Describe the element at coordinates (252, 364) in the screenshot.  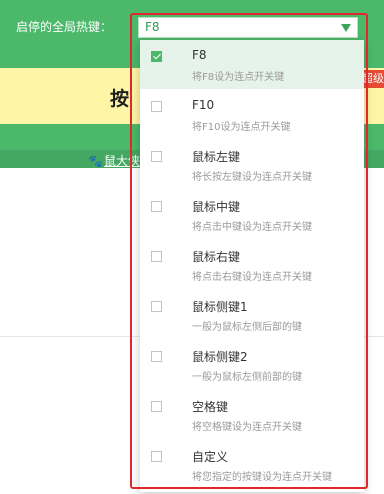
I see `dropdown-option-mouse-side2: 鼠标侧键2 一般为鼠标左侧前部的键` at that location.